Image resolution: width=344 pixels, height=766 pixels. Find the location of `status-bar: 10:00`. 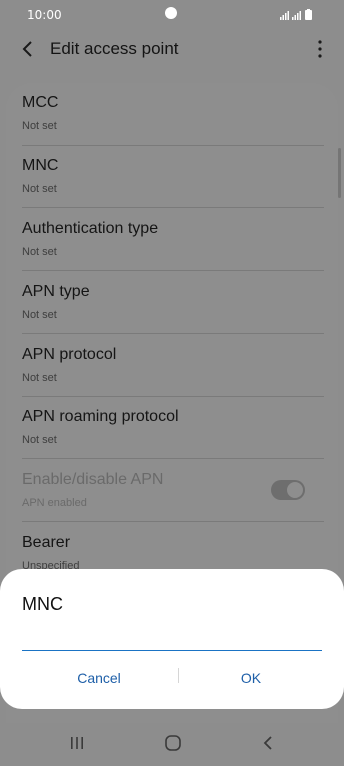

status-bar: 10:00 is located at coordinates (172, 15).